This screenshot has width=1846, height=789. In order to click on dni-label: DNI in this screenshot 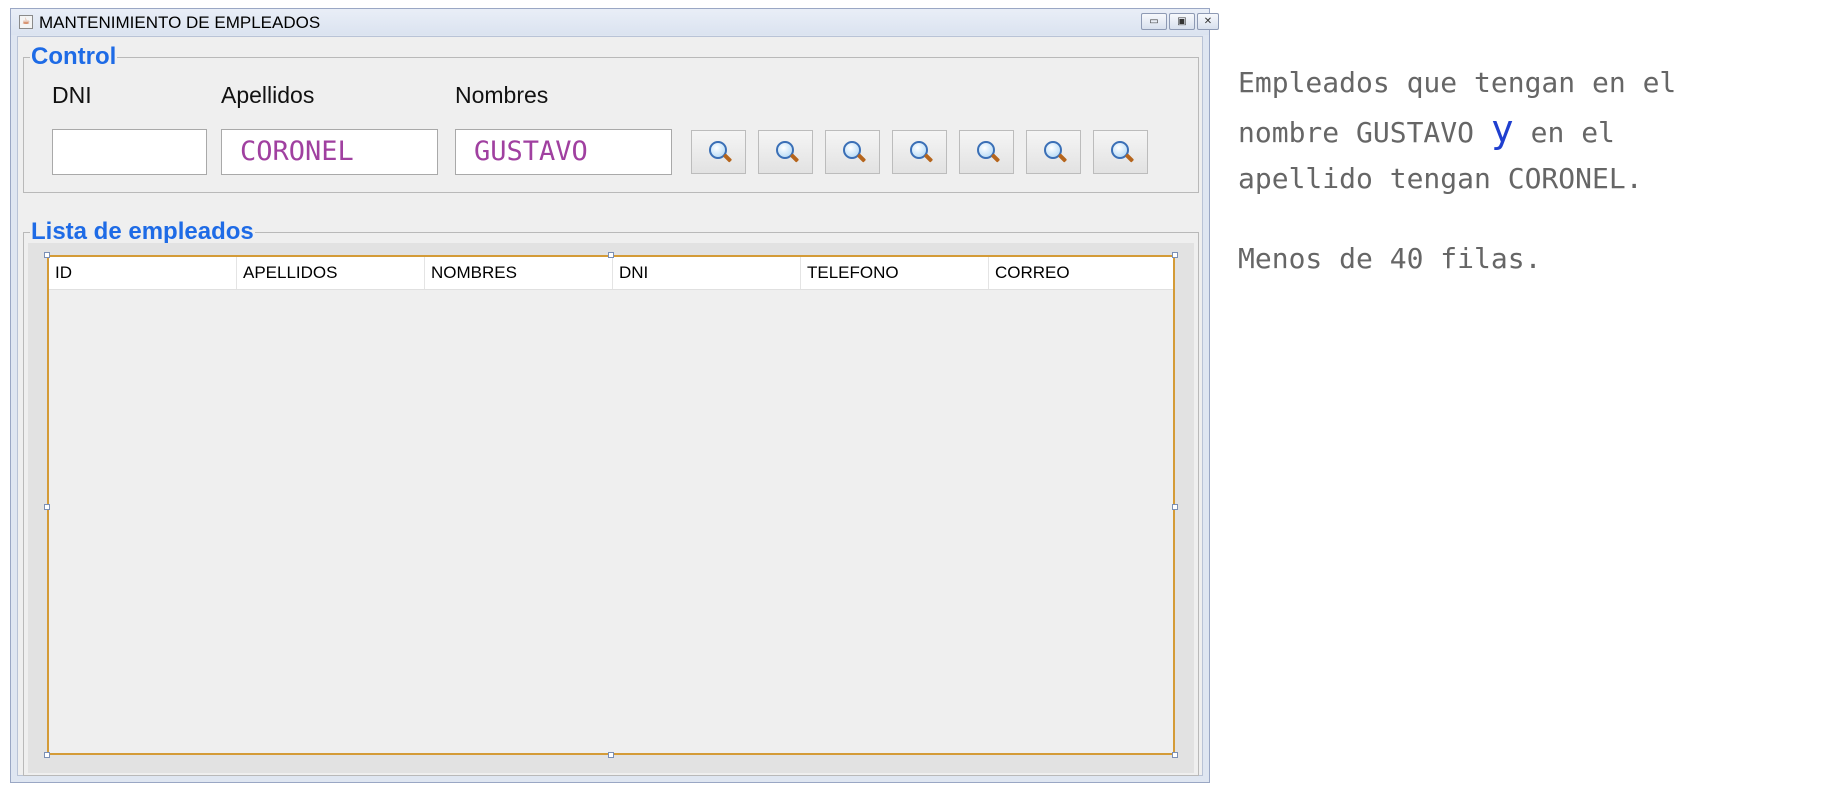, I will do `click(72, 95)`.